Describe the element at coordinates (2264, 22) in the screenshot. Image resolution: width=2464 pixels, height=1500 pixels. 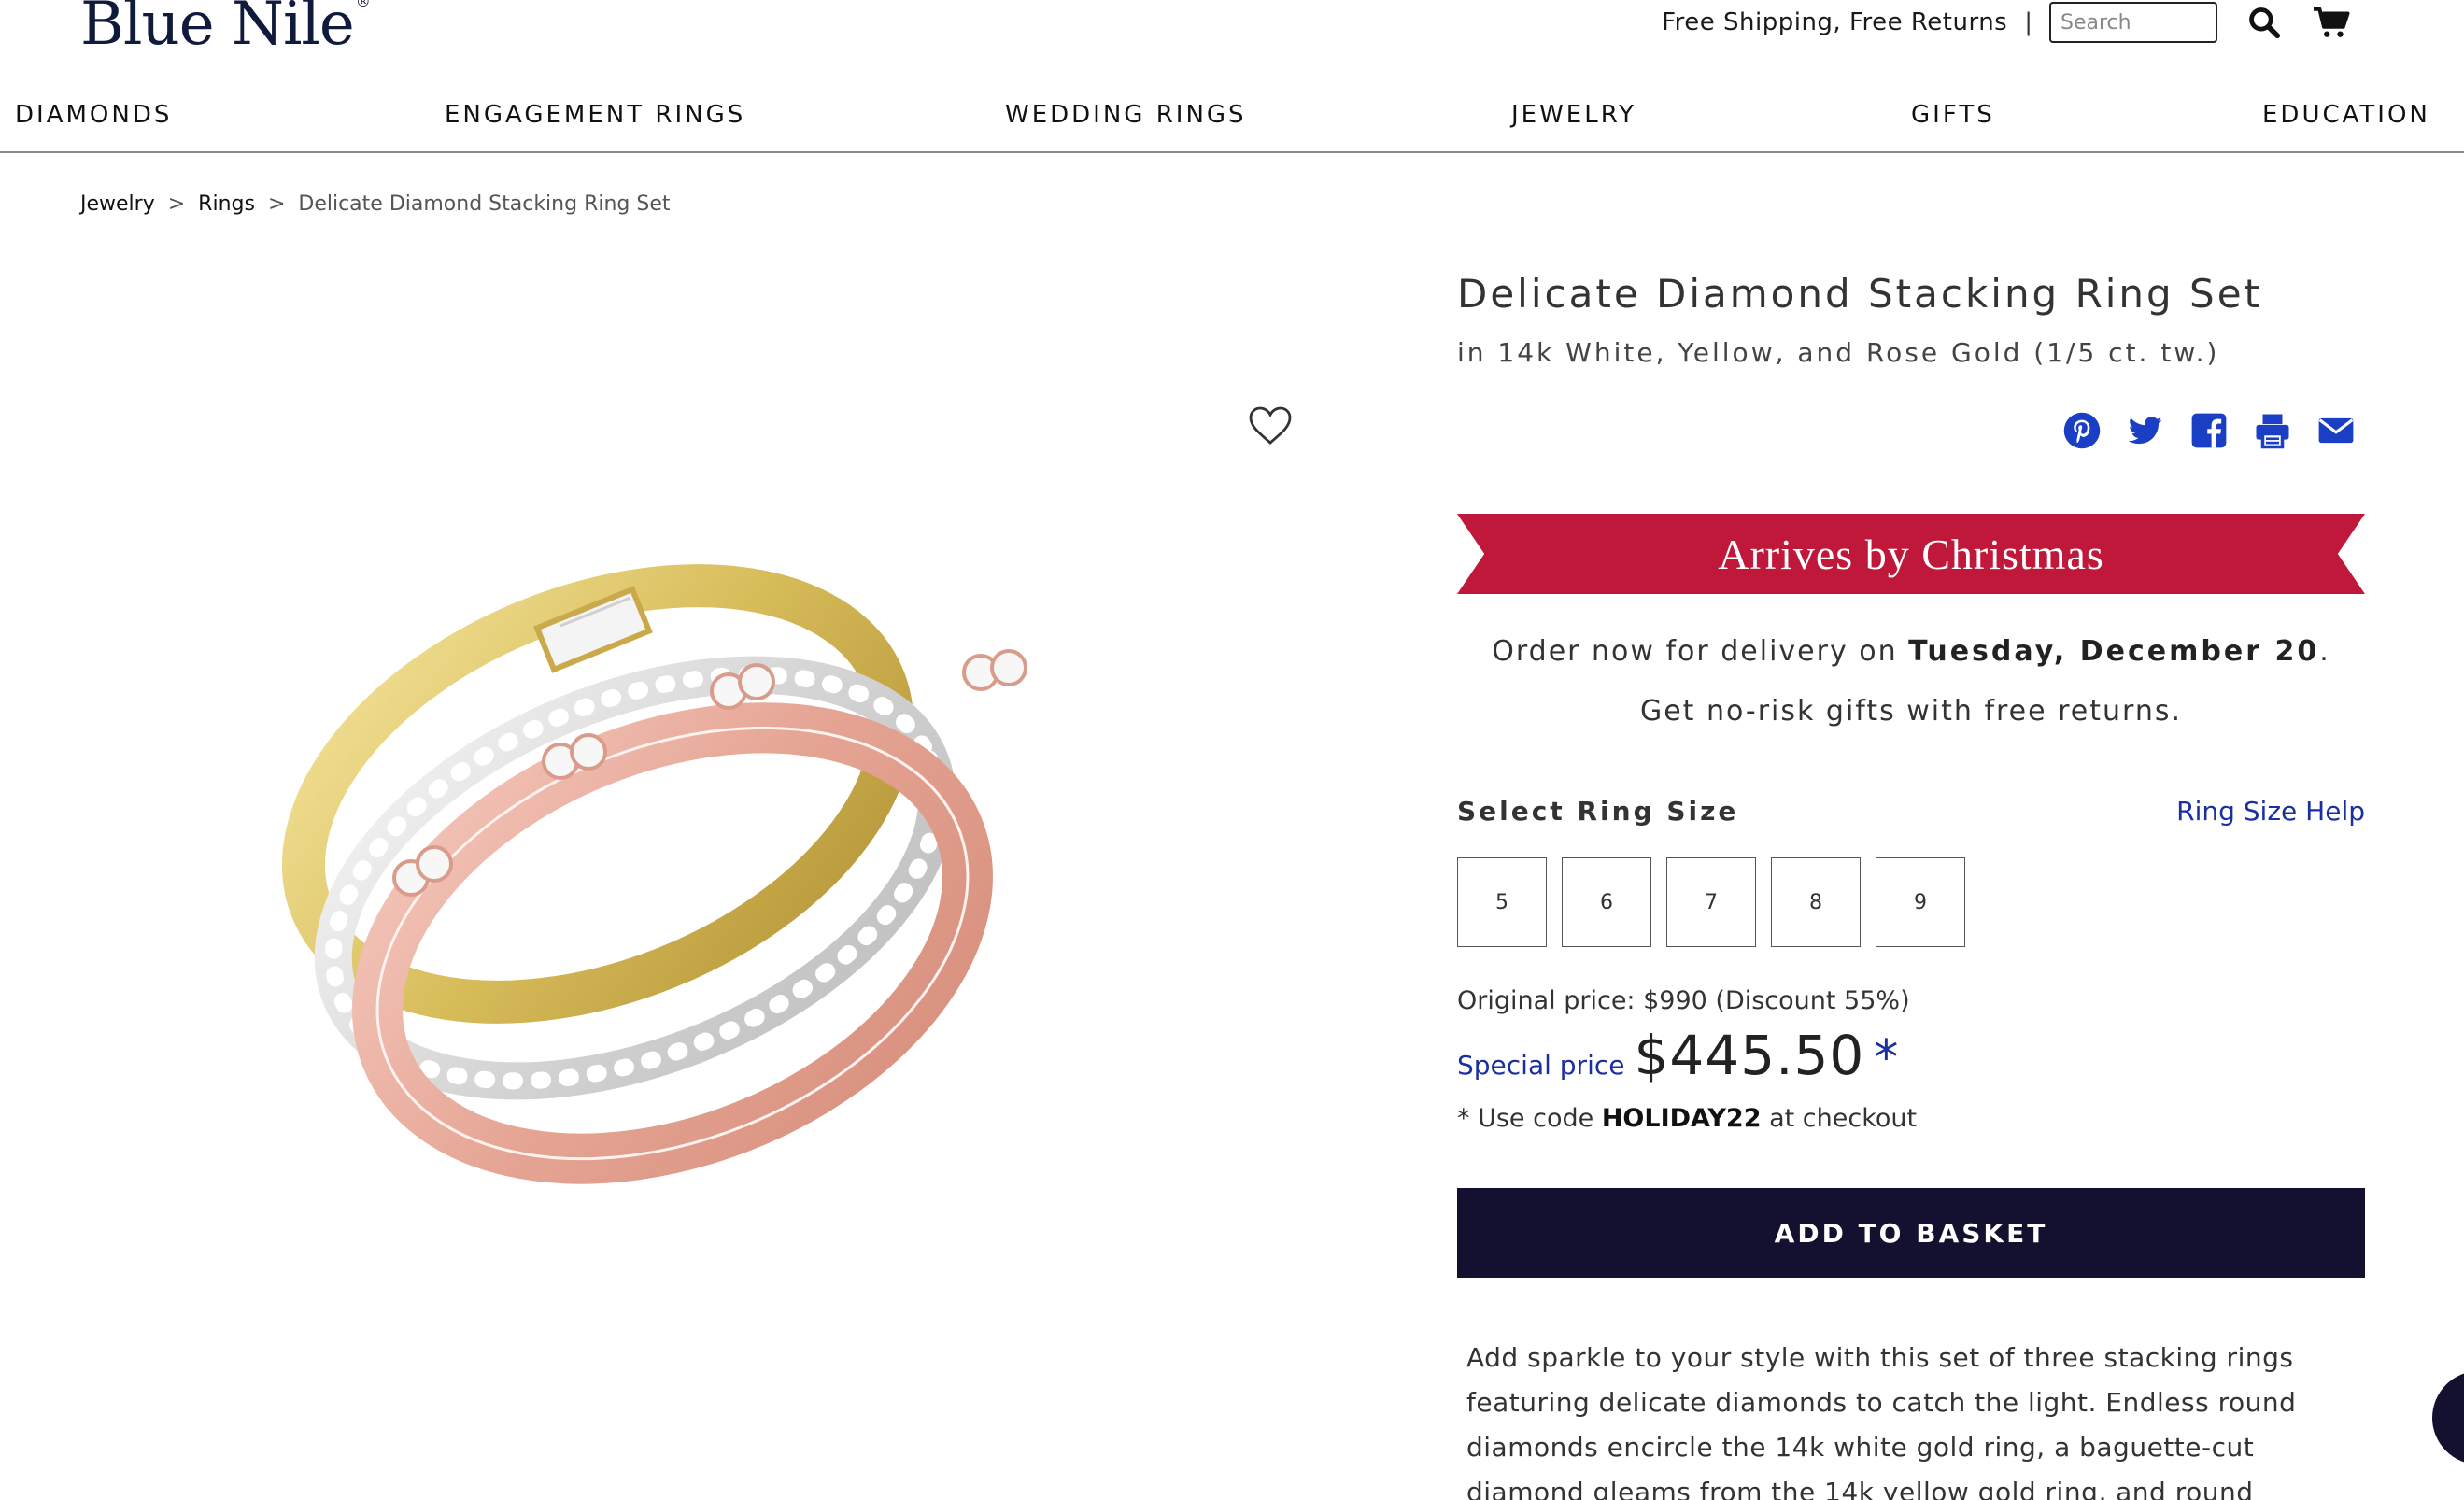
I see `search-icon` at that location.